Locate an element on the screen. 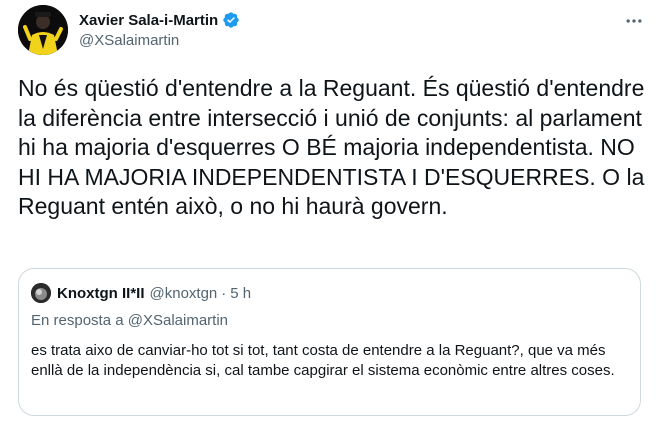 This screenshot has height=426, width=669. author-names: Xavier Sala-i-Martin @XSalaimartin is located at coordinates (159, 30).